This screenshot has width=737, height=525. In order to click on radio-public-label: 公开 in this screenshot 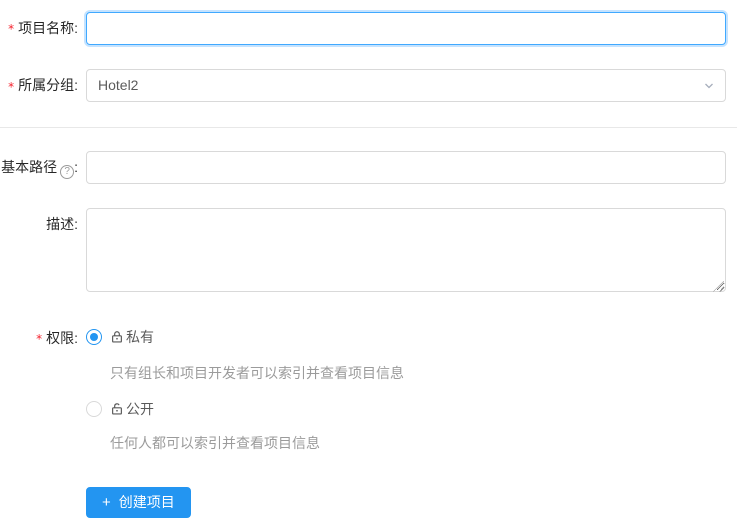, I will do `click(140, 408)`.